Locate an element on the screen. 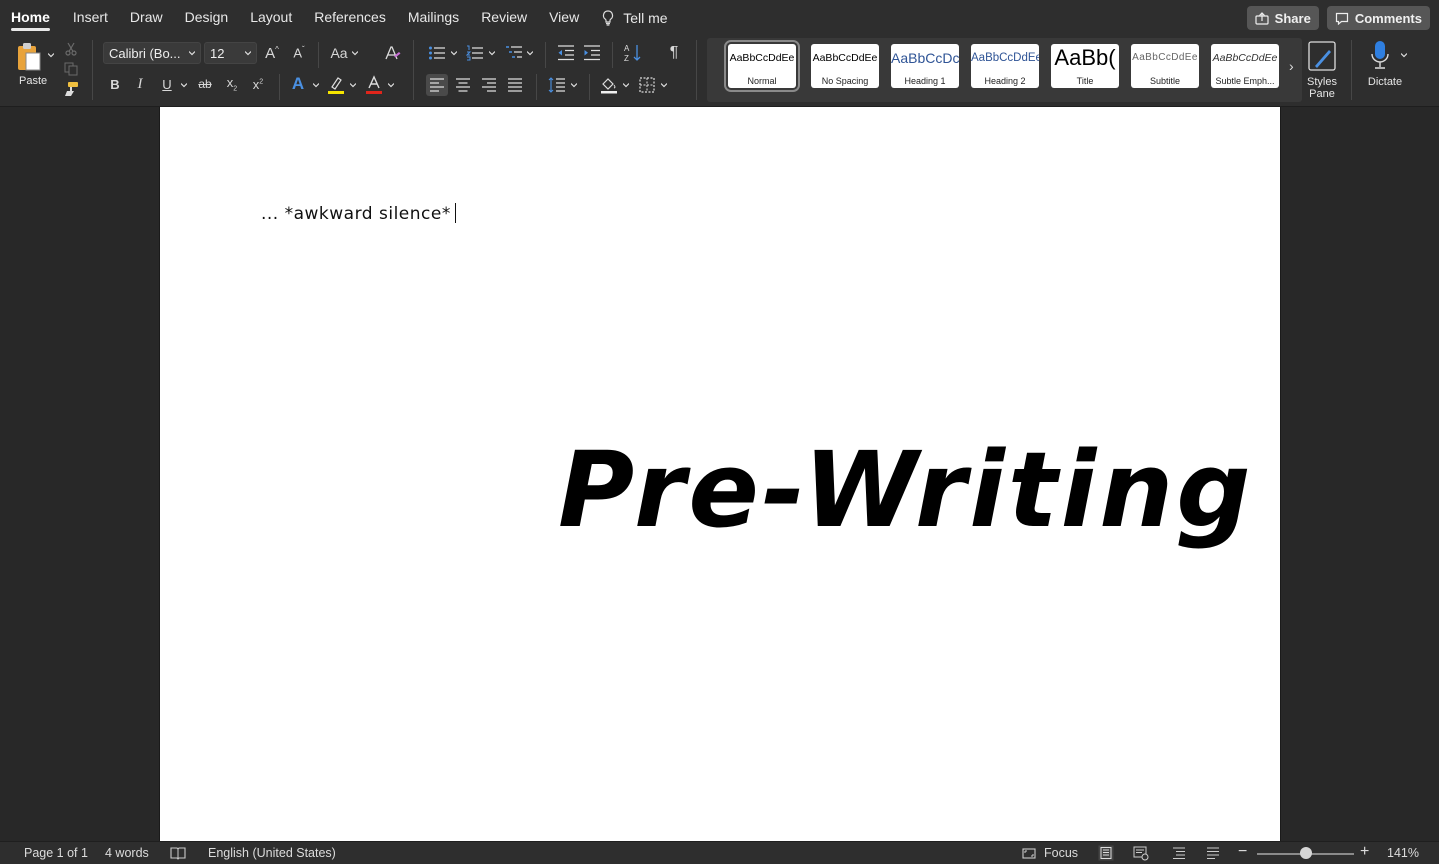 The height and width of the screenshot is (864, 1439). borders-button is located at coordinates (647, 85).